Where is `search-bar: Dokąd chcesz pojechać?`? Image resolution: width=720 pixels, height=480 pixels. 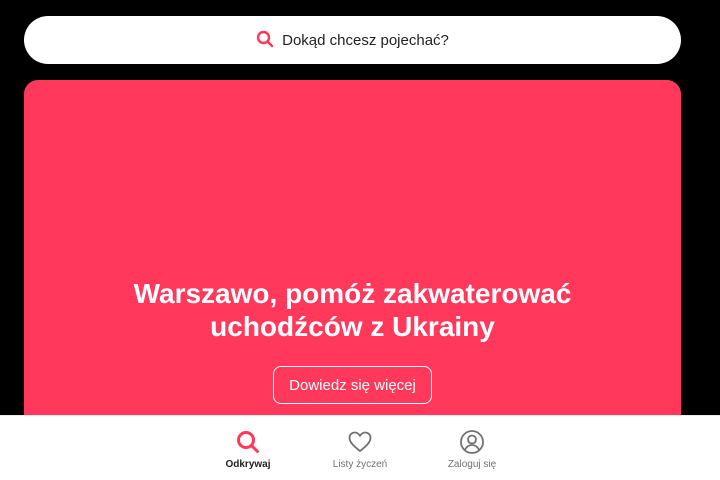 search-bar: Dokąd chcesz pojechać? is located at coordinates (352, 40).